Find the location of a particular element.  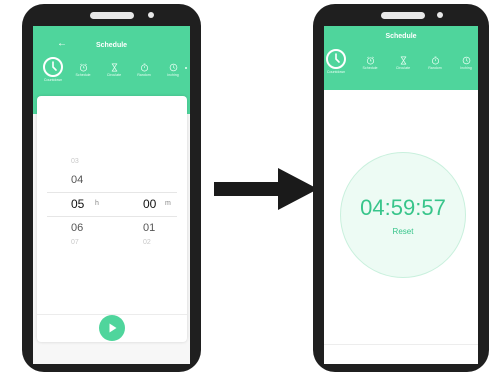

hour-unit: h is located at coordinates (97, 203).